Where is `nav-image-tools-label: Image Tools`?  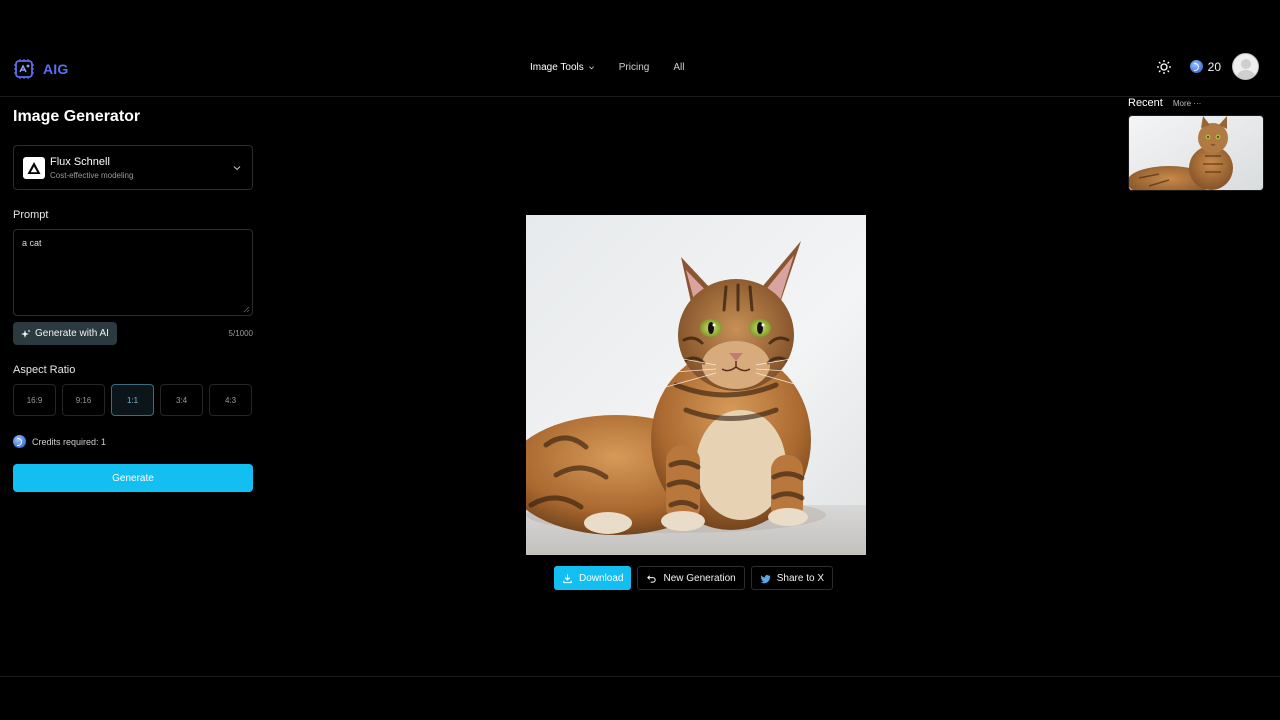 nav-image-tools-label: Image Tools is located at coordinates (557, 67).